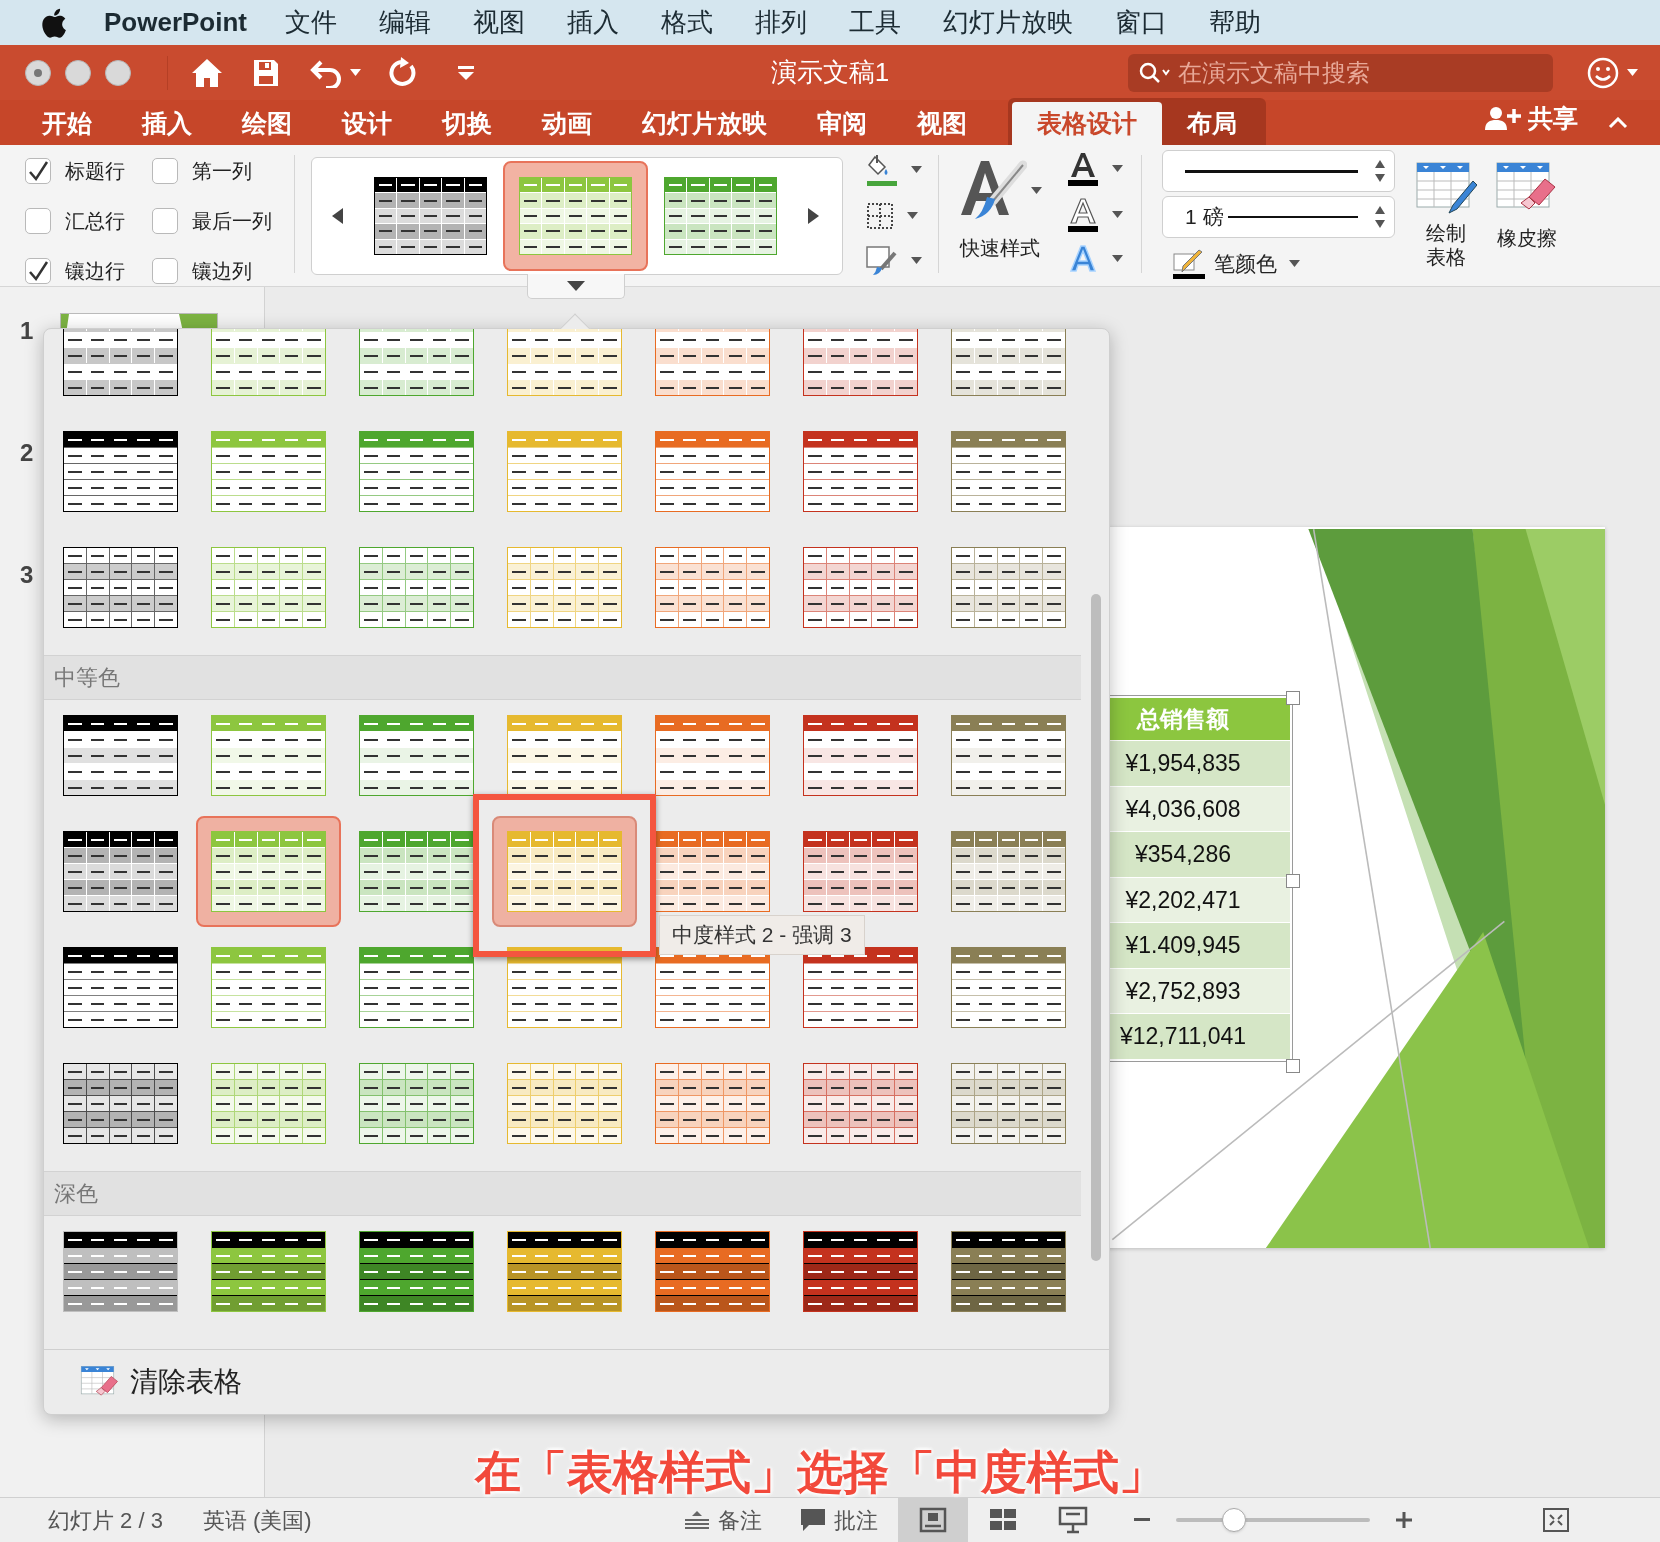 The width and height of the screenshot is (1660, 1542). What do you see at coordinates (1087, 123) in the screenshot?
I see `ribbon-tab: 表格设计` at bounding box center [1087, 123].